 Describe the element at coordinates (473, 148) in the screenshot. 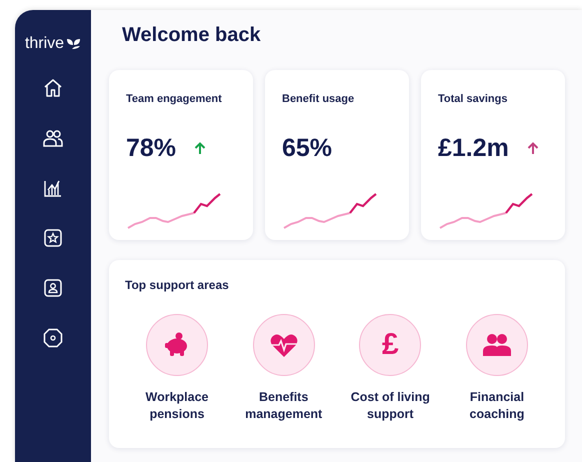

I see `stat-value: £1.2m` at that location.